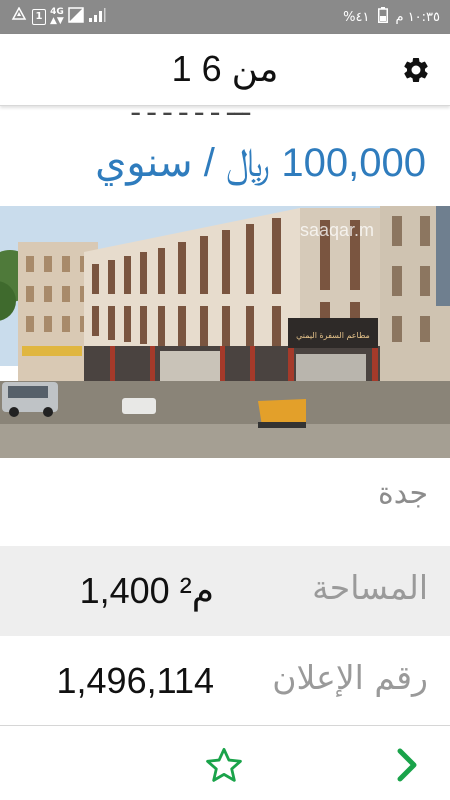 Image resolution: width=450 pixels, height=800 pixels. I want to click on gear-icon, so click(416, 72).